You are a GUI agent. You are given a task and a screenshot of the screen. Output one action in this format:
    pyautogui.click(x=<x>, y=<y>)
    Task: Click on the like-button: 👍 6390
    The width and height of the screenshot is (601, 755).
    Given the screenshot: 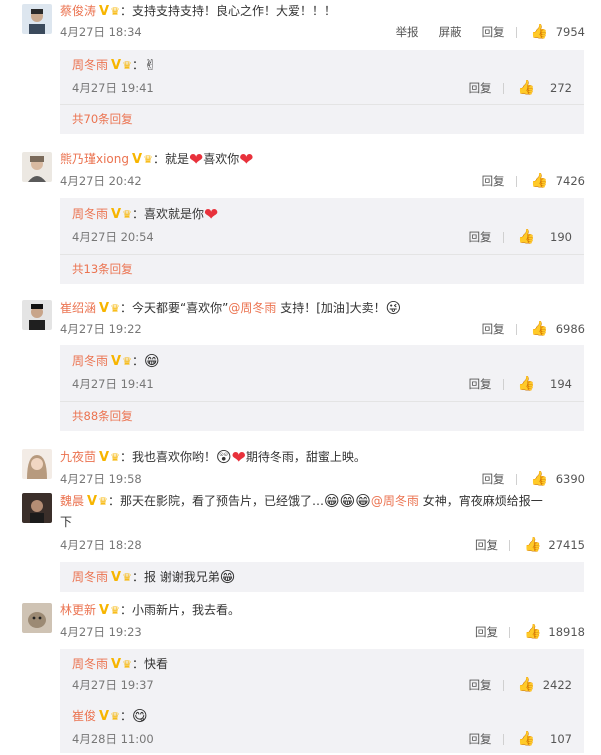 What is the action you would take?
    pyautogui.click(x=558, y=479)
    